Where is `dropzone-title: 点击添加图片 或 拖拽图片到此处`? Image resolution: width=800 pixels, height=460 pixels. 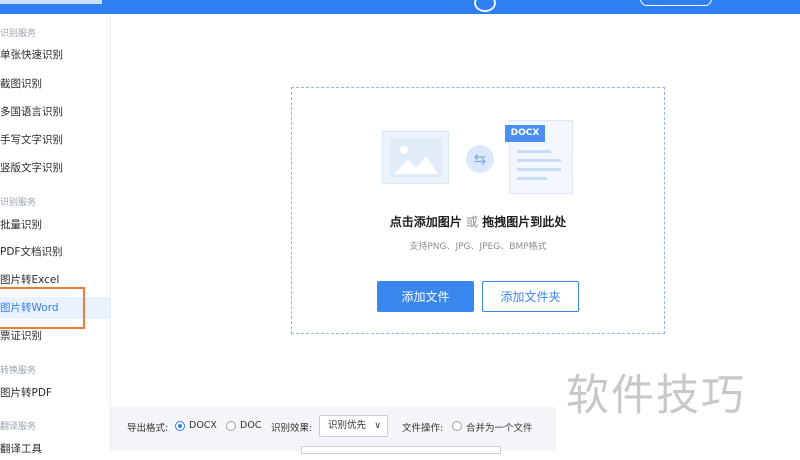 dropzone-title: 点击添加图片 或 拖拽图片到此处 is located at coordinates (478, 221).